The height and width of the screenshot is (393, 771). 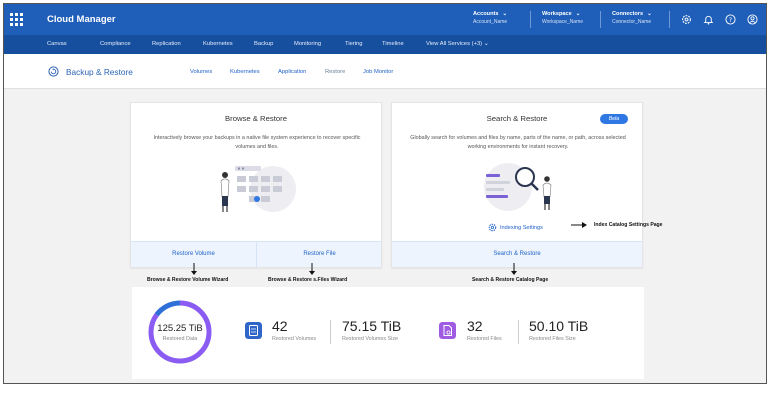 I want to click on volume-icon, so click(x=253, y=330).